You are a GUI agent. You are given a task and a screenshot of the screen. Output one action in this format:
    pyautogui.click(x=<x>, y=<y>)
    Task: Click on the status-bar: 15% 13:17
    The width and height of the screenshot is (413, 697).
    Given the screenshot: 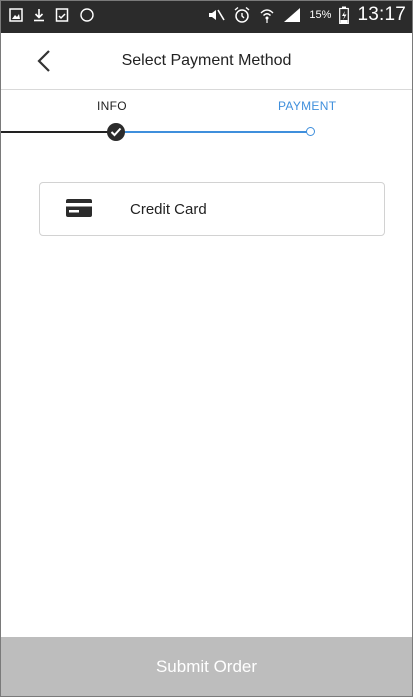 What is the action you would take?
    pyautogui.click(x=206, y=17)
    